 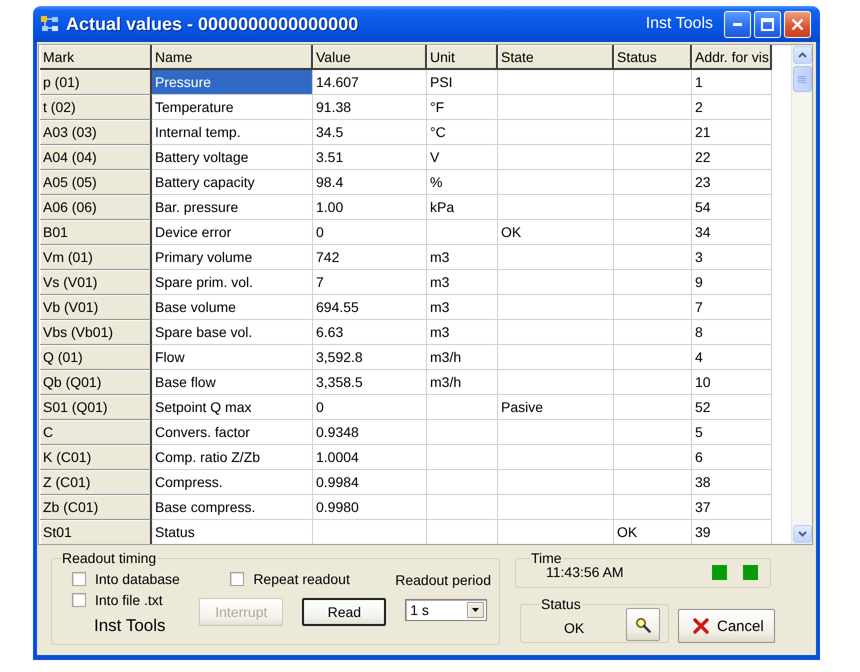 I want to click on table-cell: 34, so click(x=732, y=232).